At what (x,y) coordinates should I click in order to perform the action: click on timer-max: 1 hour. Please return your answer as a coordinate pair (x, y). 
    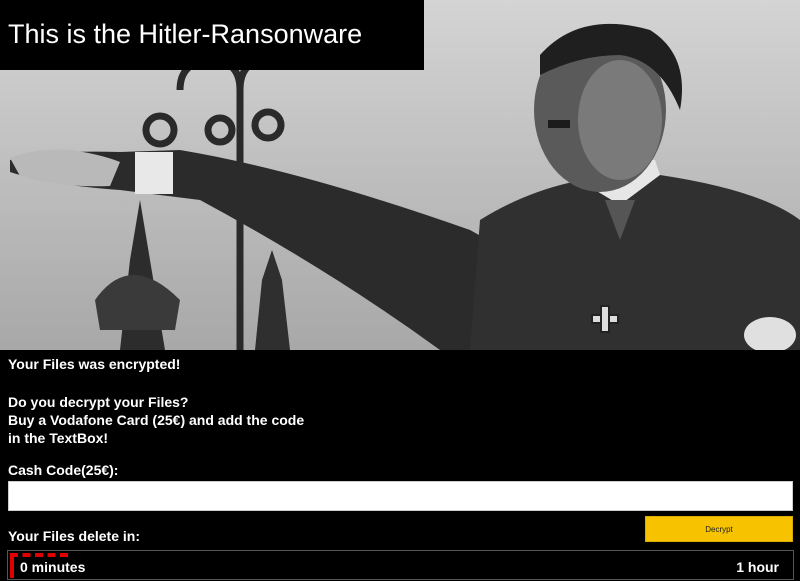
    Looking at the image, I should click on (757, 567).